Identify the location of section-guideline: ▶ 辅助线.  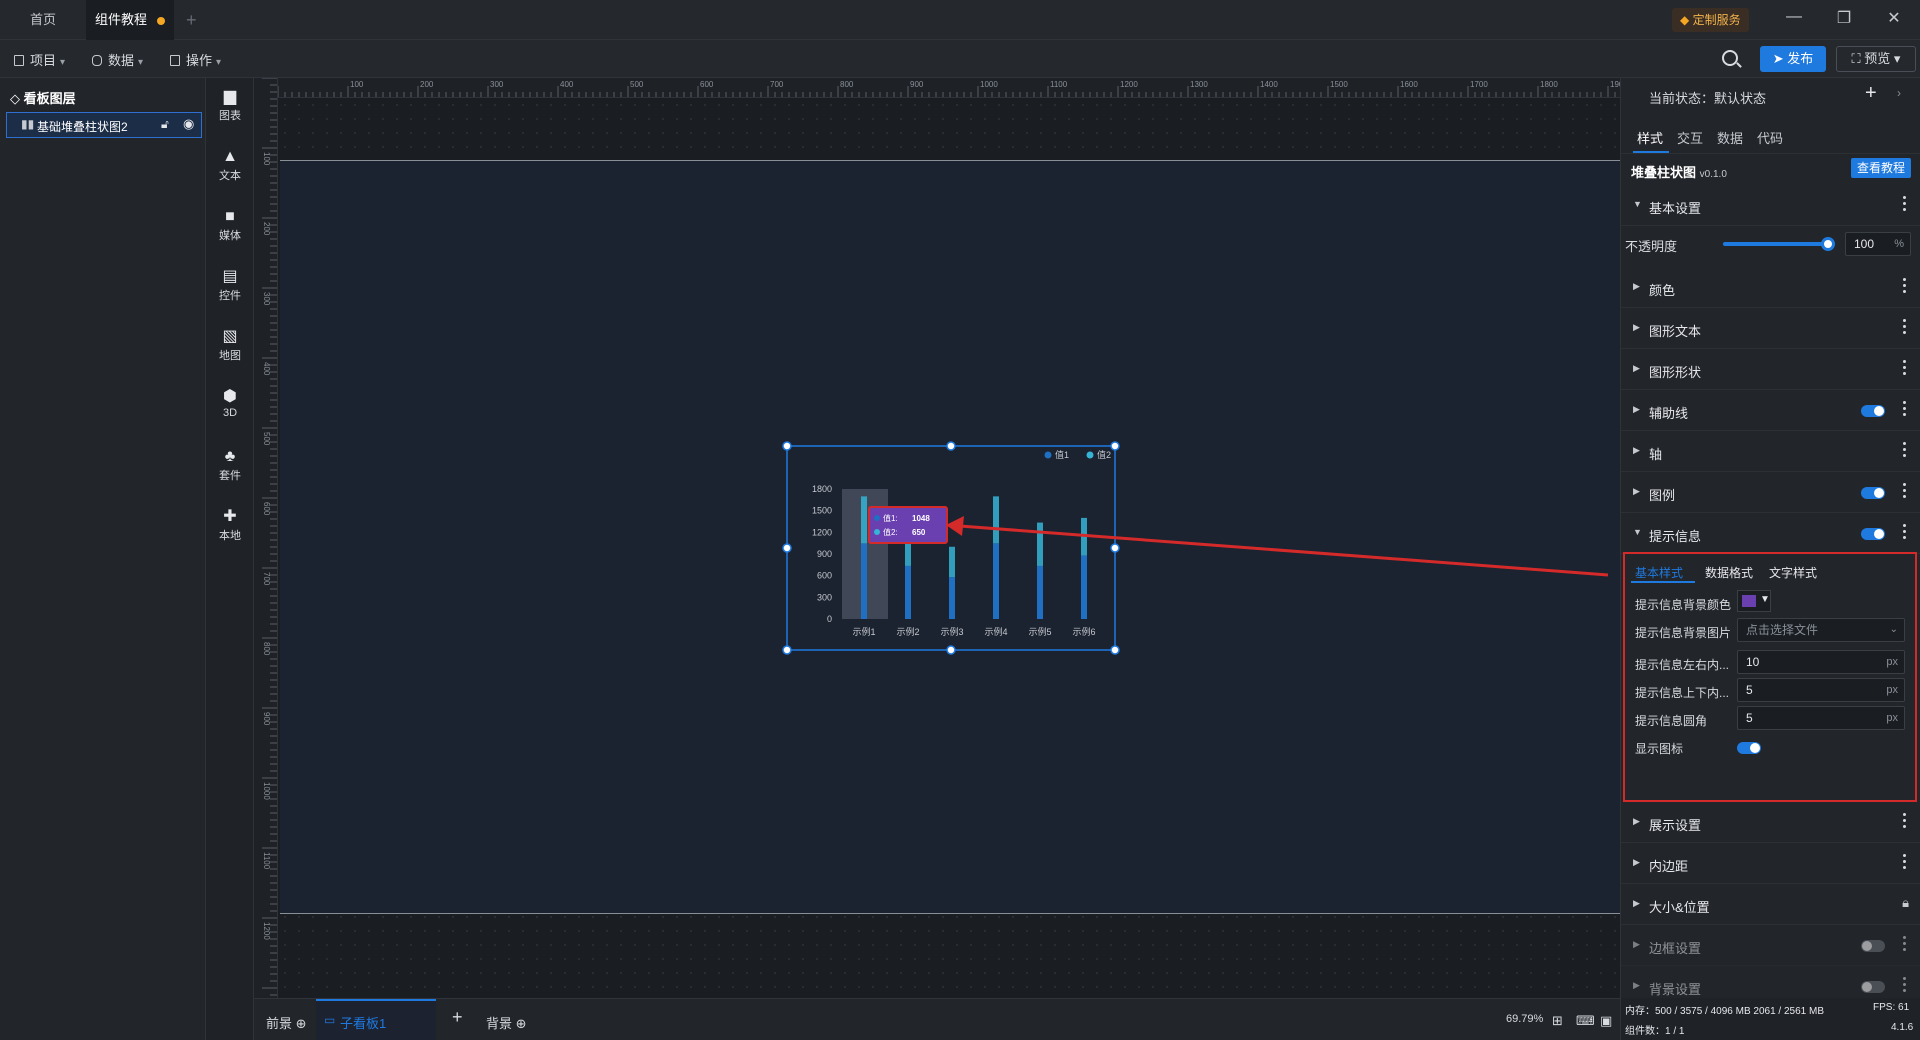
(1770, 411).